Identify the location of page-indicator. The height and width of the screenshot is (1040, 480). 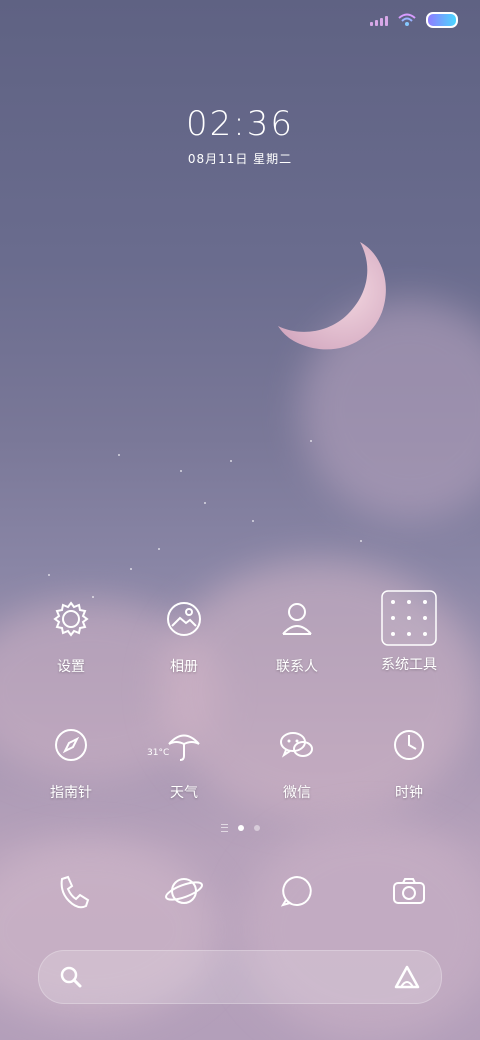
(240, 828).